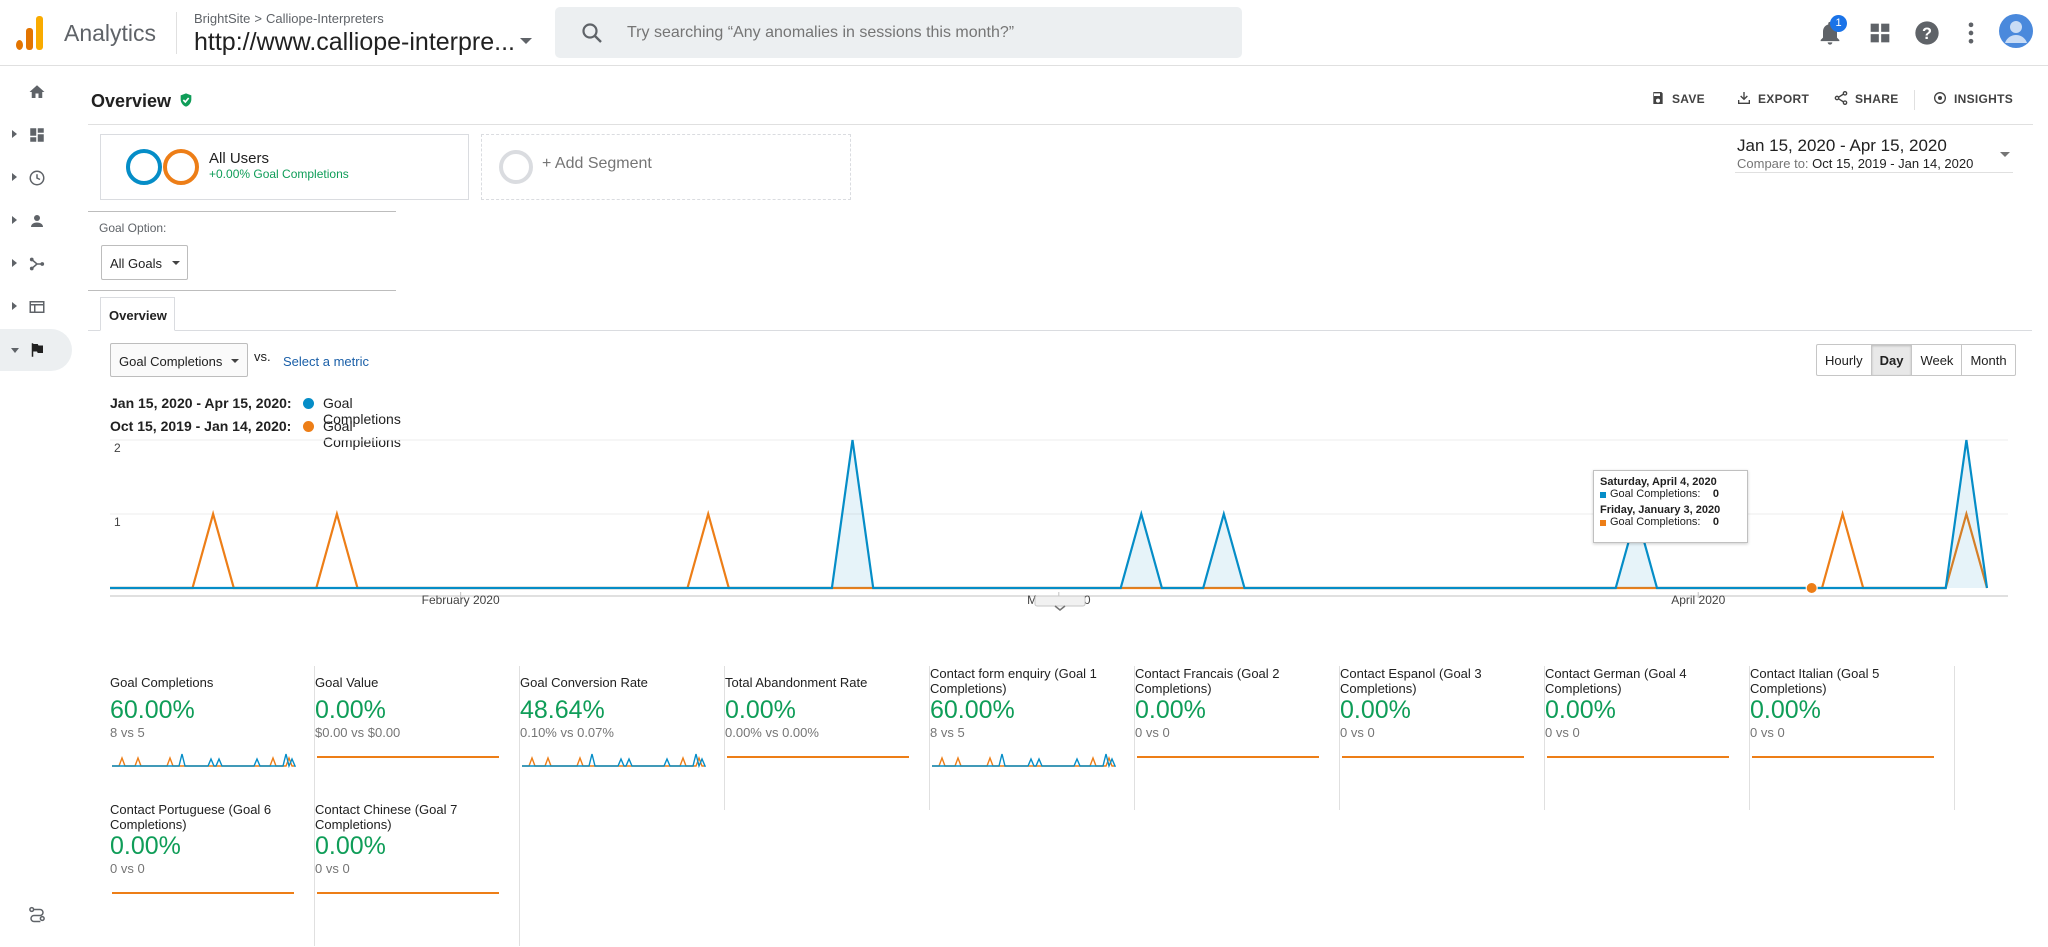 The image size is (2048, 947). Describe the element at coordinates (1973, 99) in the screenshot. I see `insights-button: INSIGHTS` at that location.